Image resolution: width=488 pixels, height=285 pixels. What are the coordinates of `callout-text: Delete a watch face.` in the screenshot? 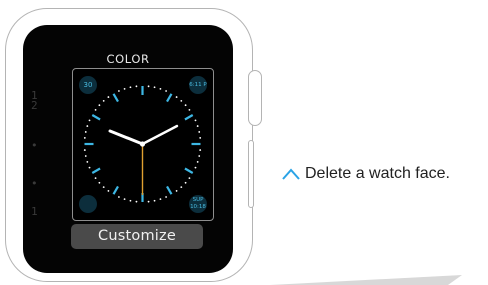 It's located at (377, 173).